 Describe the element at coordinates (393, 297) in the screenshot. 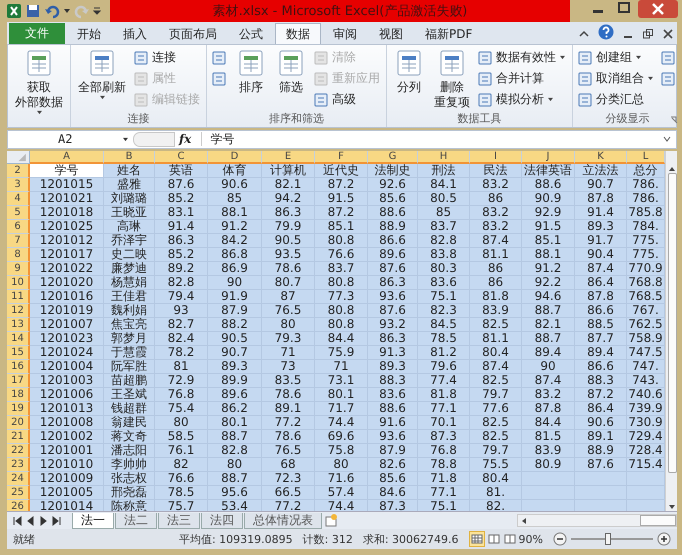

I see `table-cell: 93.6` at that location.